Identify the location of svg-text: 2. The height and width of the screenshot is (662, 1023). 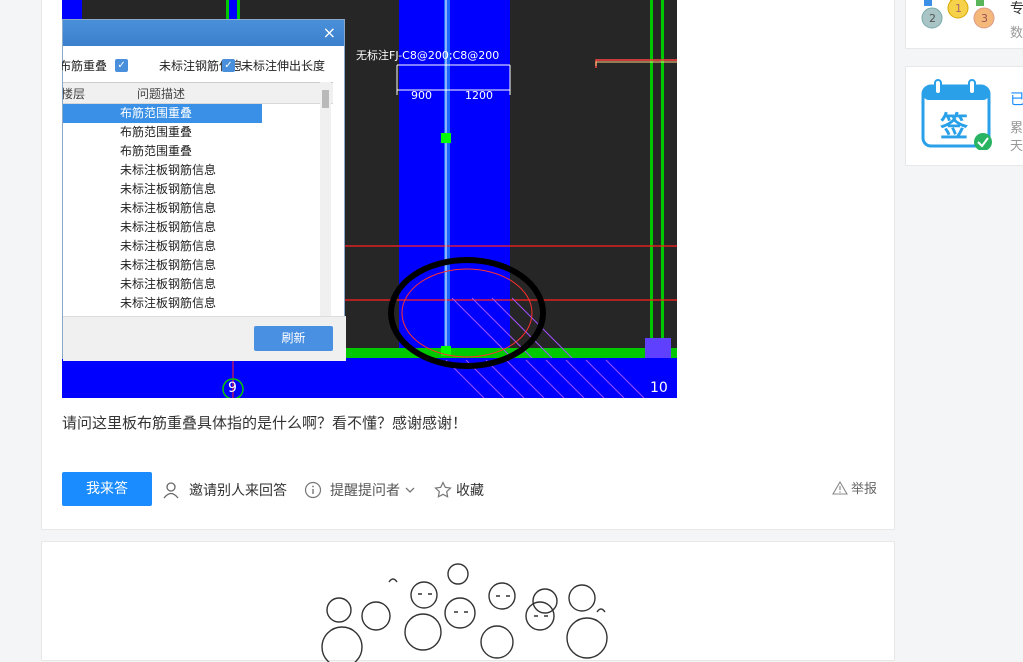
(932, 18).